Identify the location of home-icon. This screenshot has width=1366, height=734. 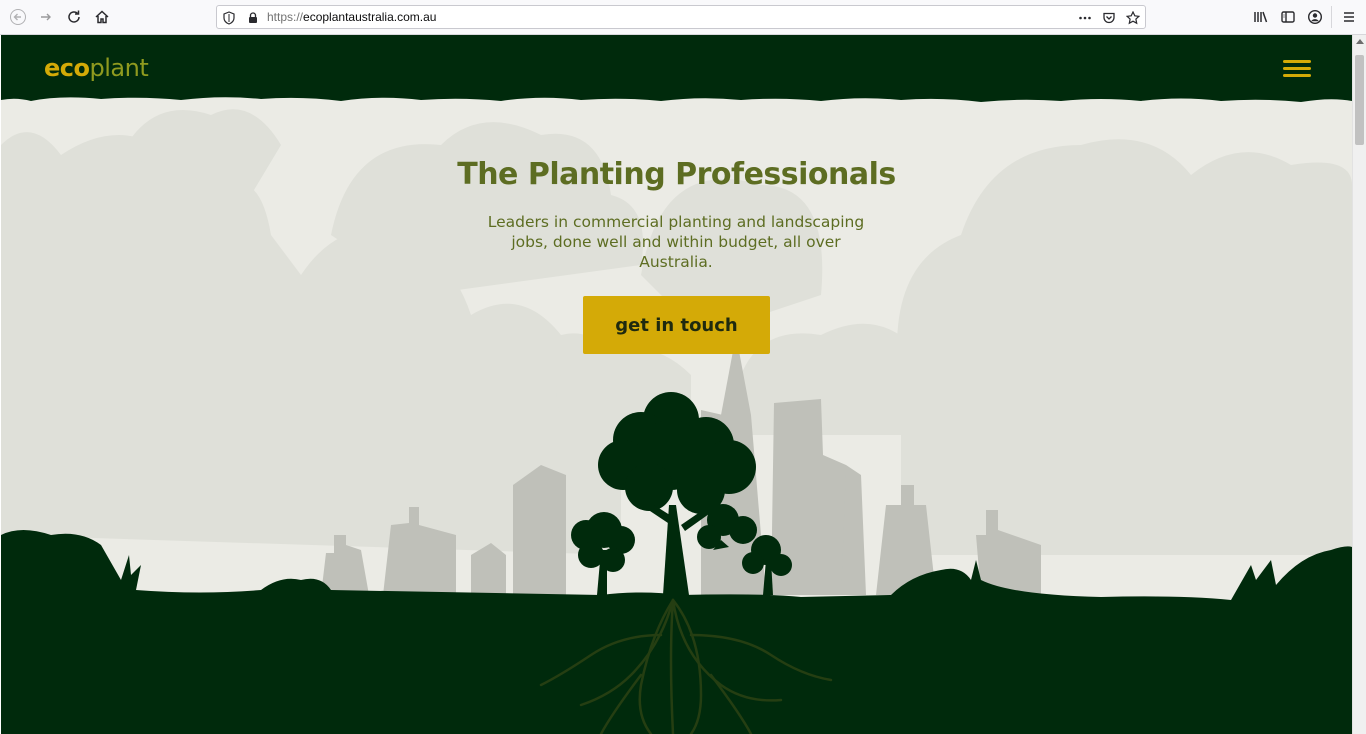
(102, 17).